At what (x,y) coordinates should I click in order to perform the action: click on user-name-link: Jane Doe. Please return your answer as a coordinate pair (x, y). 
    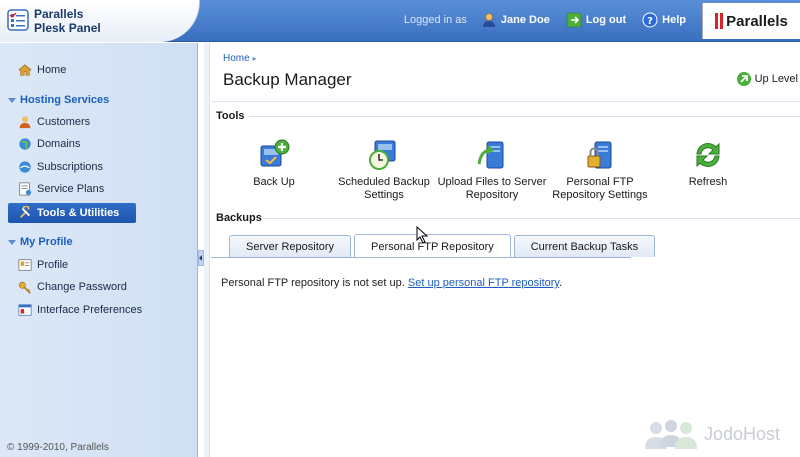
    Looking at the image, I should click on (515, 20).